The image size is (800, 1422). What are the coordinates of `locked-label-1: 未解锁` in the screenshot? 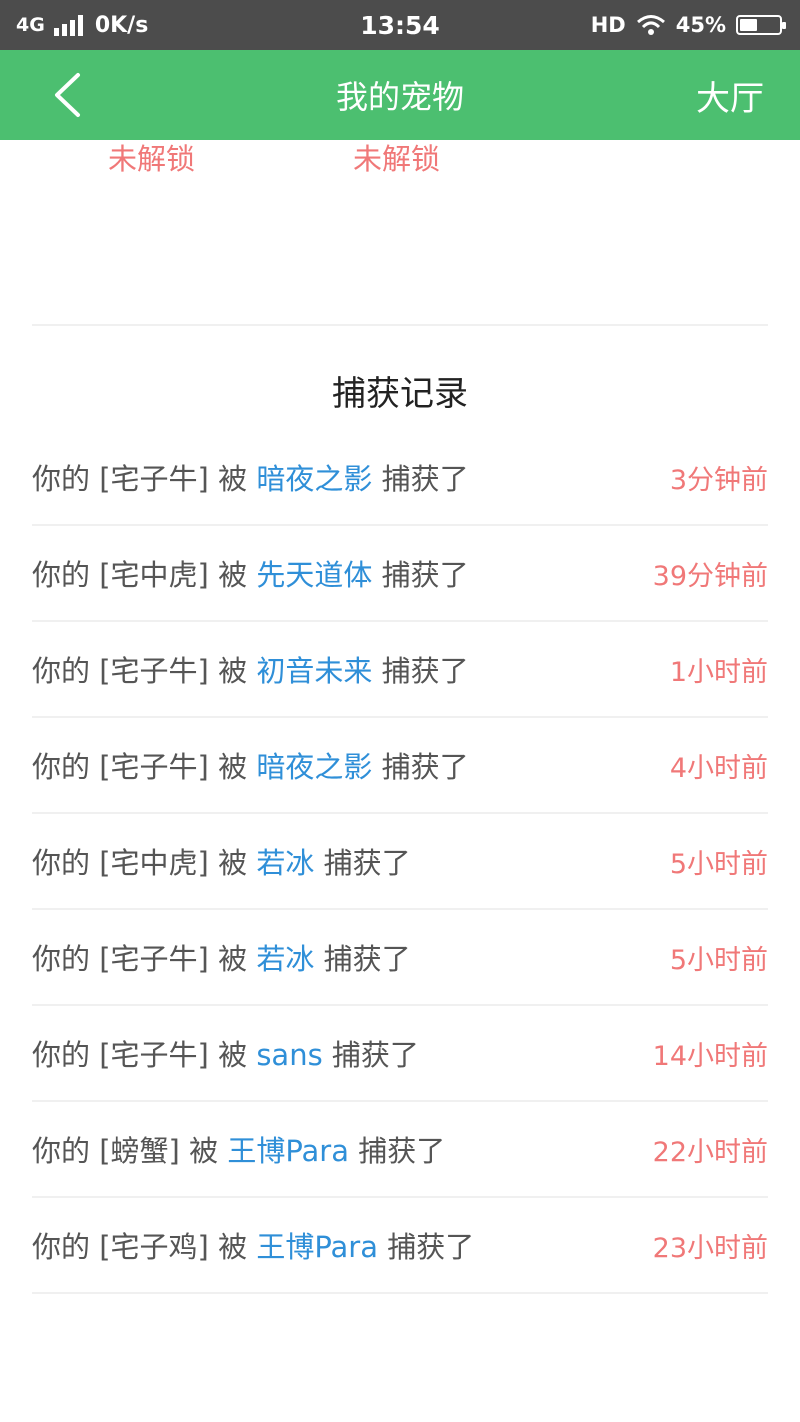 It's located at (152, 159).